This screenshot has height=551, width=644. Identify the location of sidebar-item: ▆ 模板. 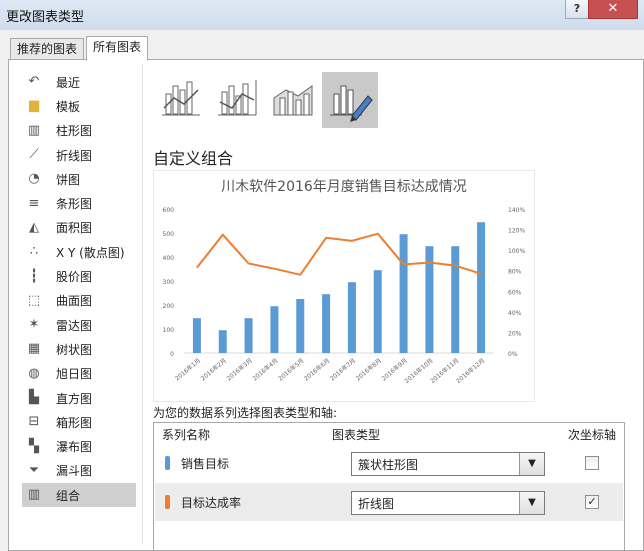
(75, 106).